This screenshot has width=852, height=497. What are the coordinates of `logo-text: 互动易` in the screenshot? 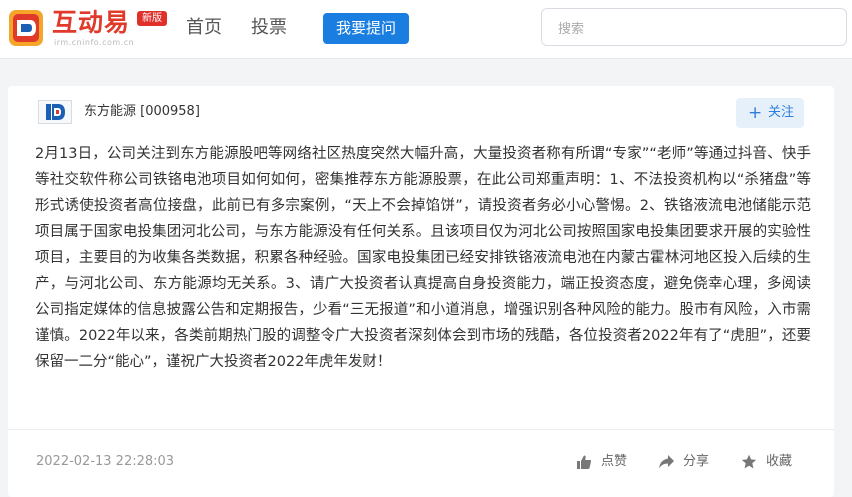 It's located at (91, 22).